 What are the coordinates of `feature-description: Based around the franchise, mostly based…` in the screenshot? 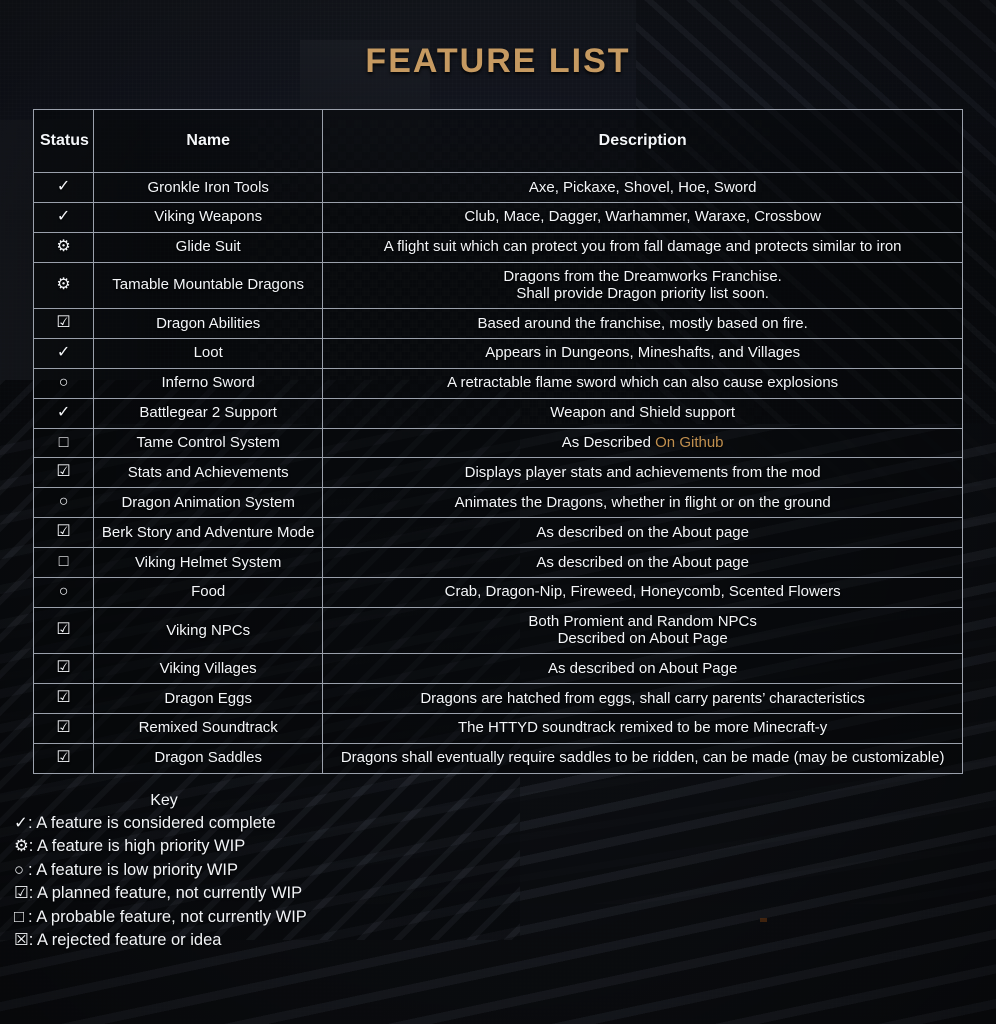 It's located at (642, 323).